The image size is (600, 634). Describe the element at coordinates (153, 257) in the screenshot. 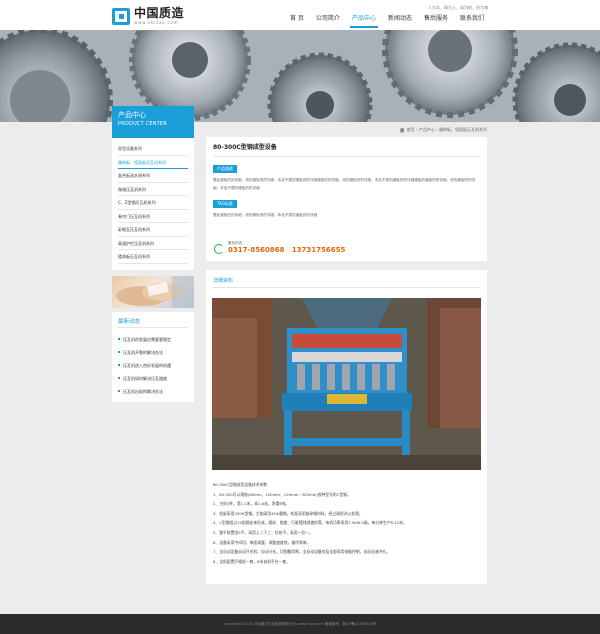

I see `sidebar-item-floor-deck: 楼承板压瓦机系列` at that location.